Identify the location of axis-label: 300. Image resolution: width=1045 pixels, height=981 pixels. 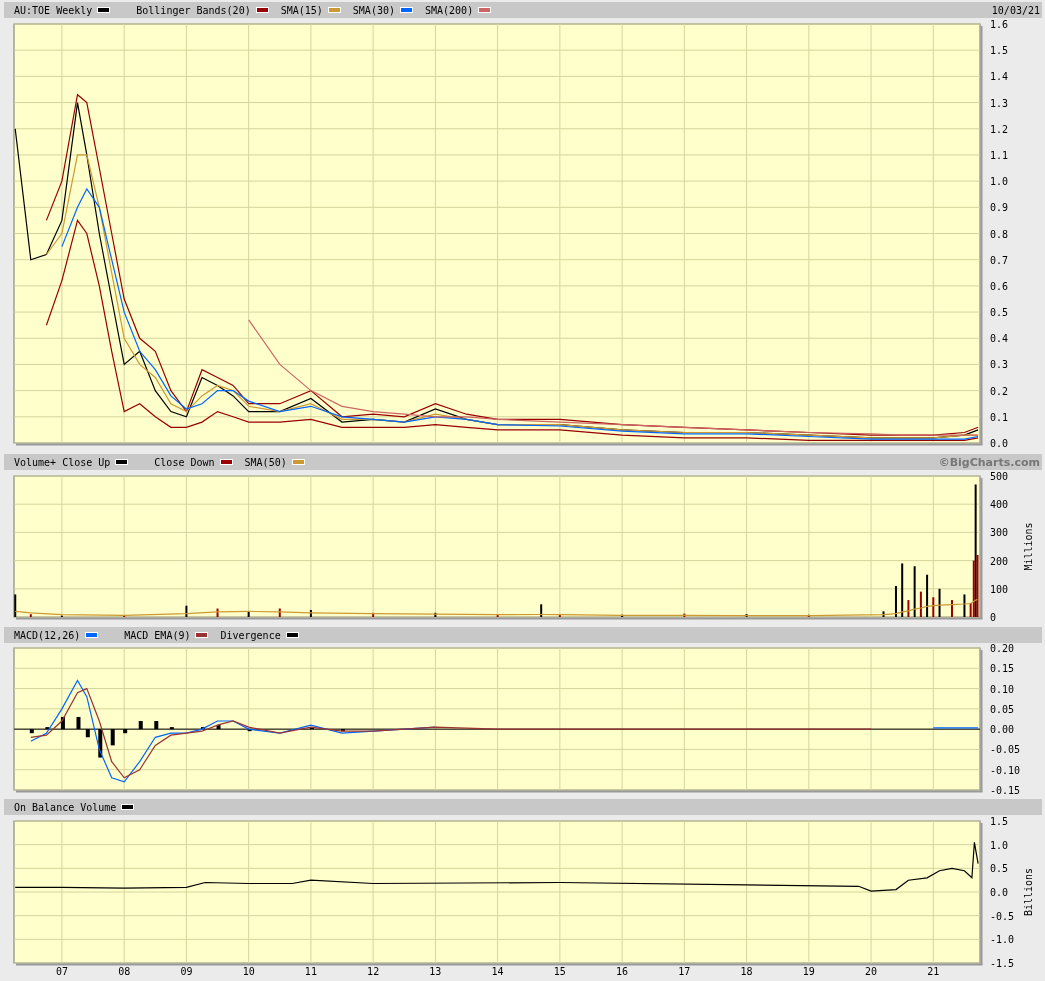
(999, 533).